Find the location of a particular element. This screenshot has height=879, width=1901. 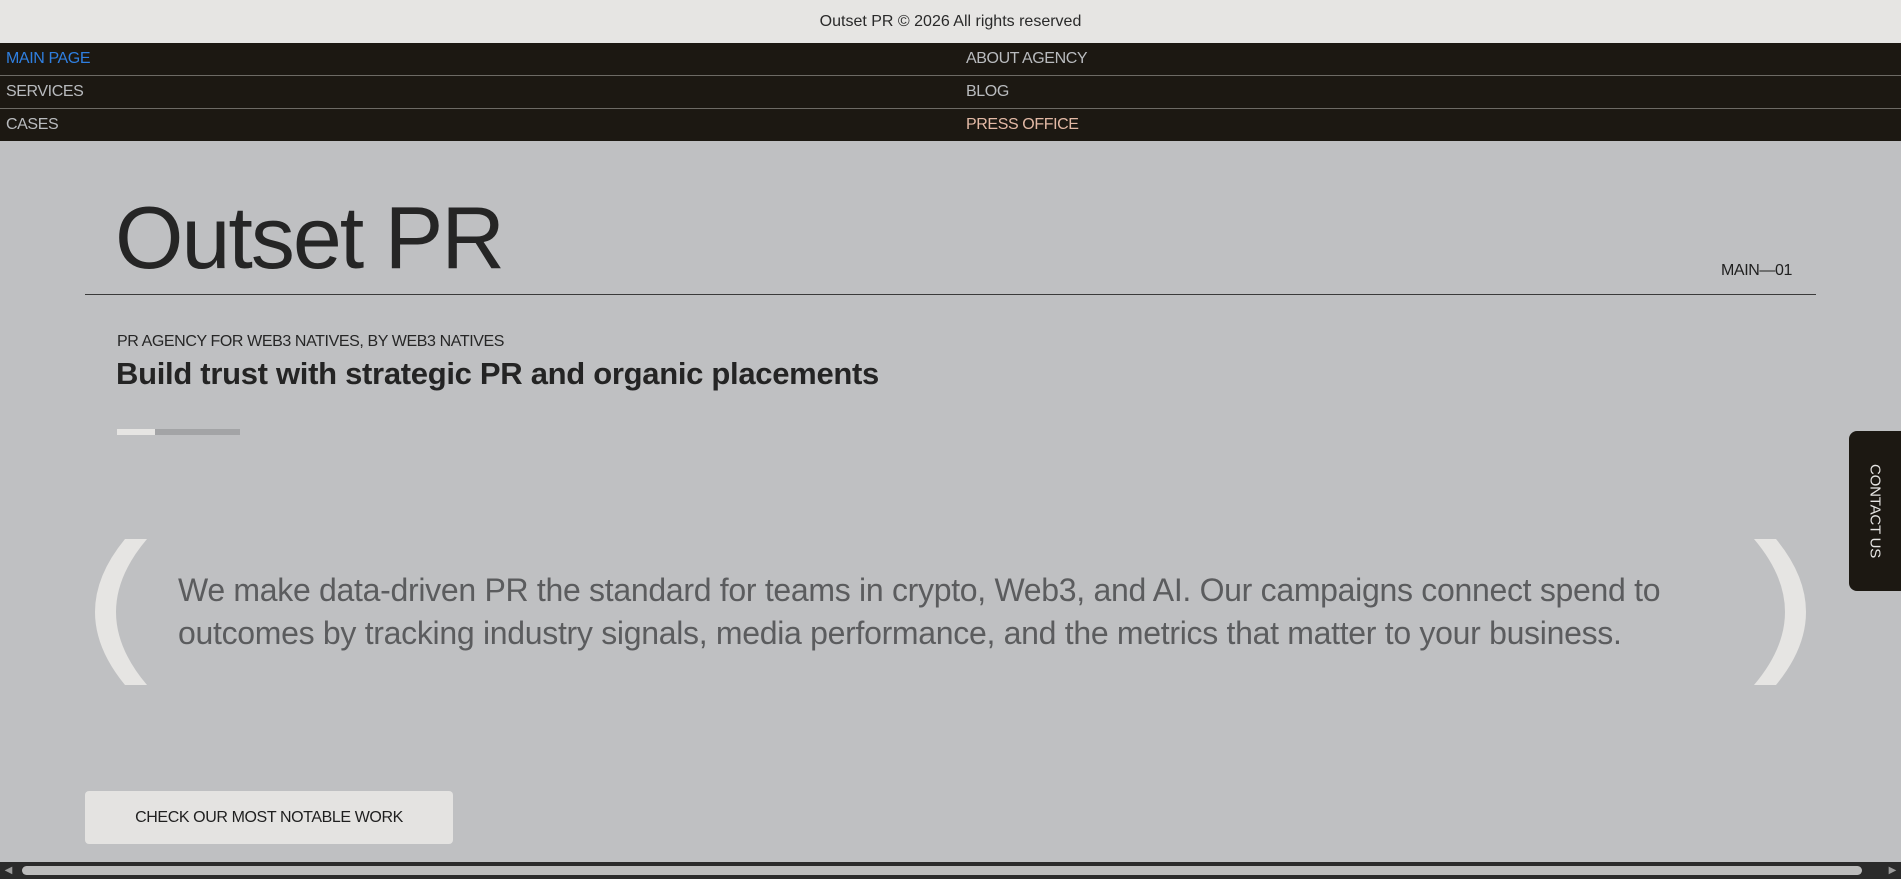

nav-link-press-office: PRESS OFFICE is located at coordinates (1022, 125).